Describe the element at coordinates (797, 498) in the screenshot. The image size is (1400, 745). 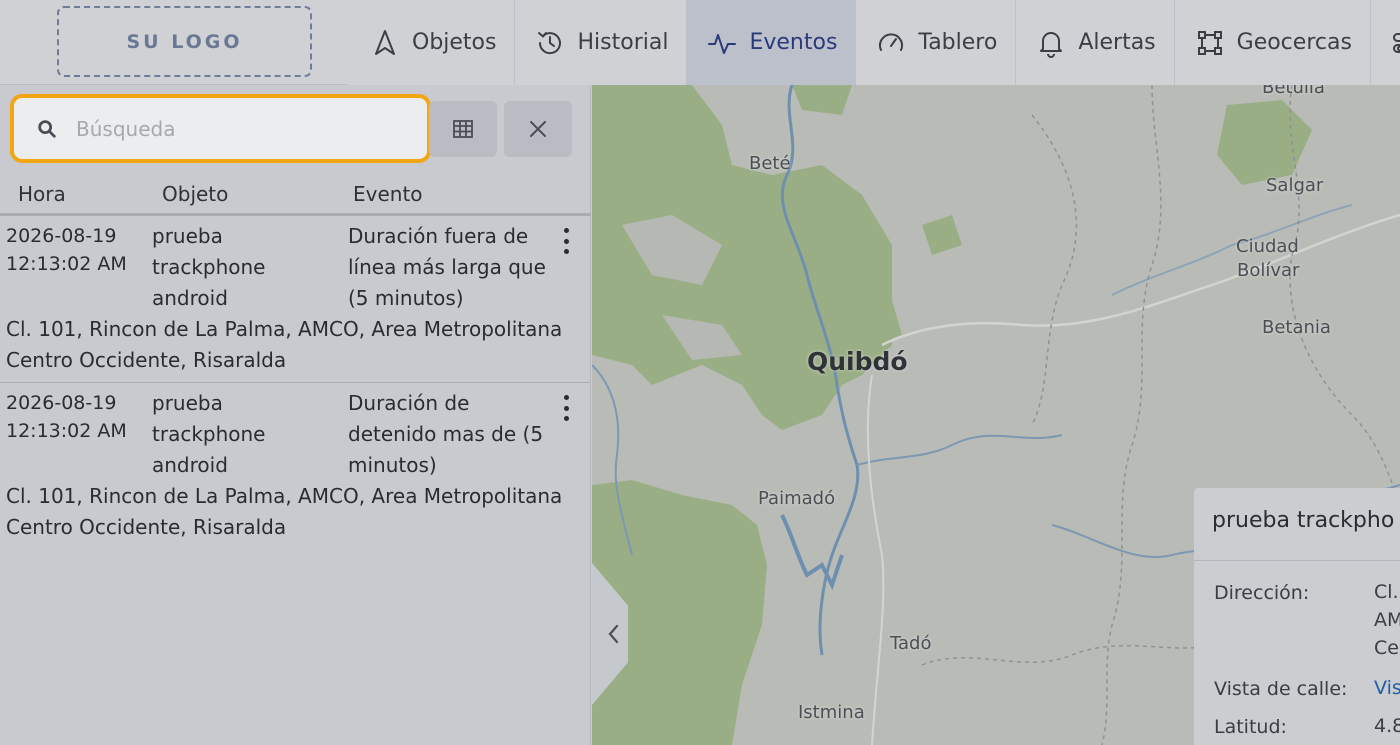
I see `map-label-place: Paimadó` at that location.